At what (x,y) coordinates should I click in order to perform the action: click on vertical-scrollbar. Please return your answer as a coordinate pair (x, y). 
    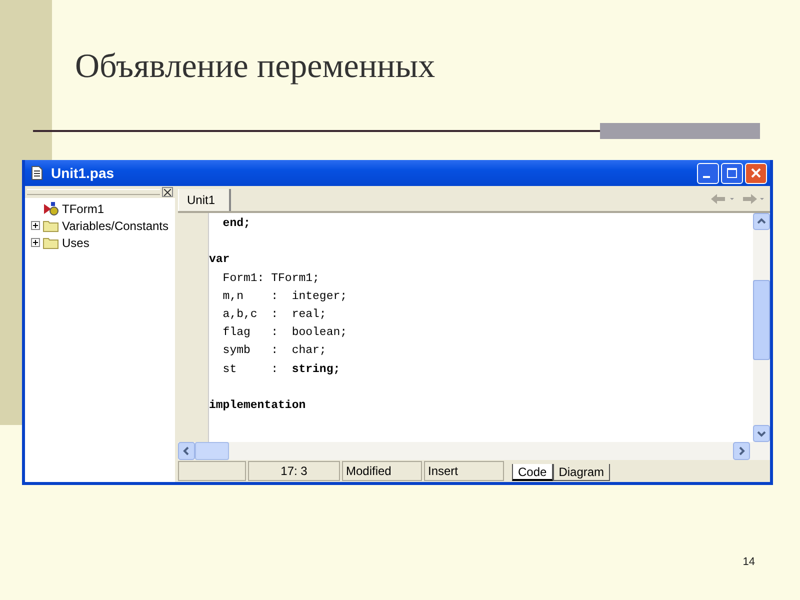
    Looking at the image, I should click on (761, 327).